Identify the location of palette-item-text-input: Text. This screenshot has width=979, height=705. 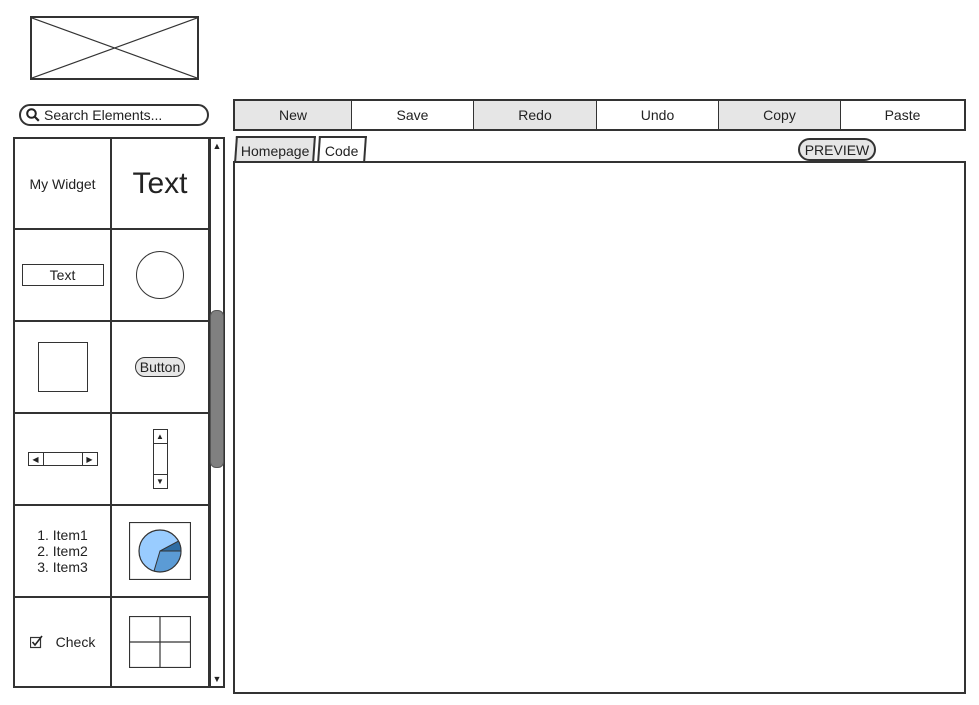
(62, 275).